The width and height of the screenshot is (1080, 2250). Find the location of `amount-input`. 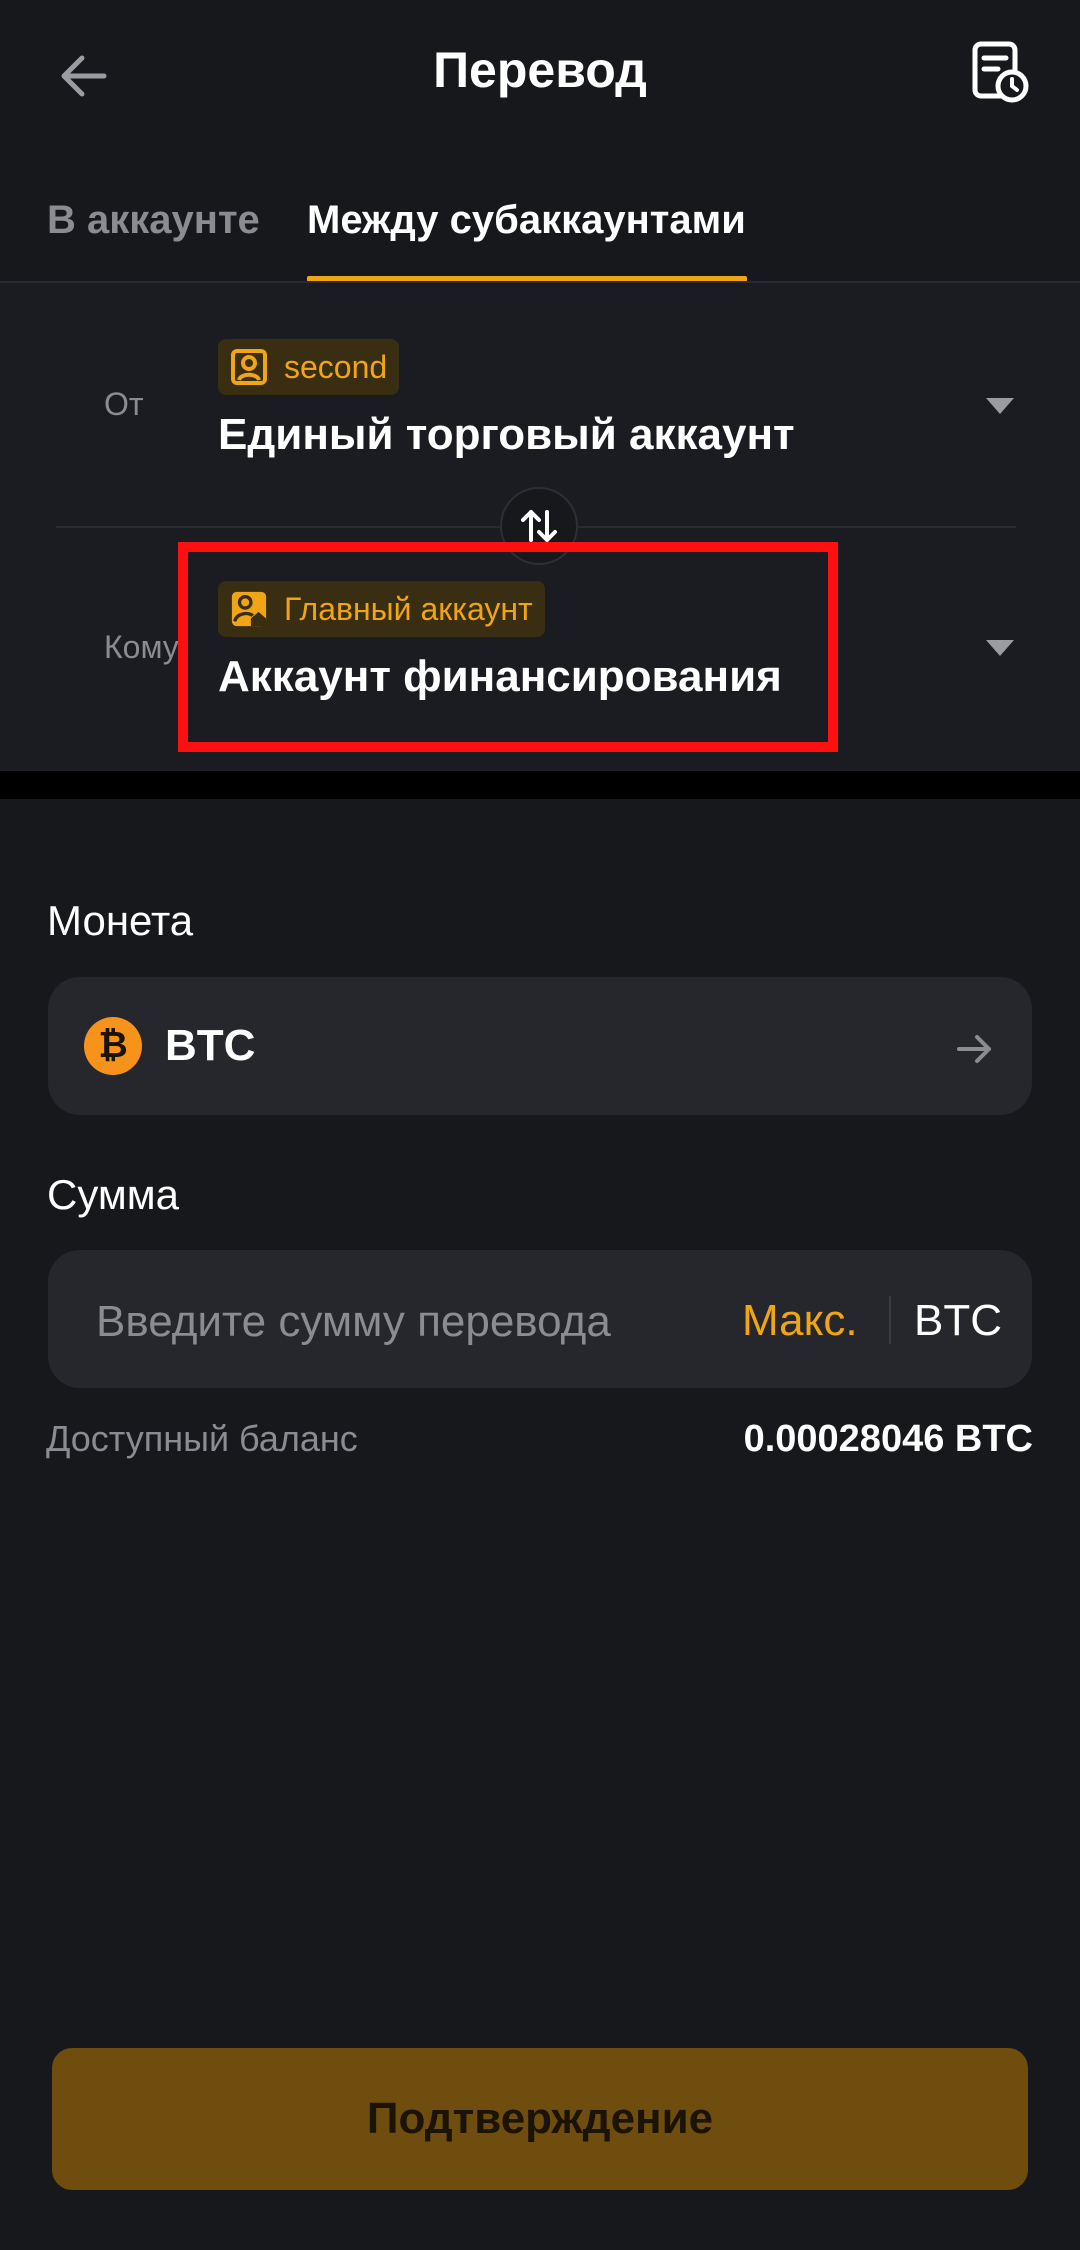

amount-input is located at coordinates (406, 1322).